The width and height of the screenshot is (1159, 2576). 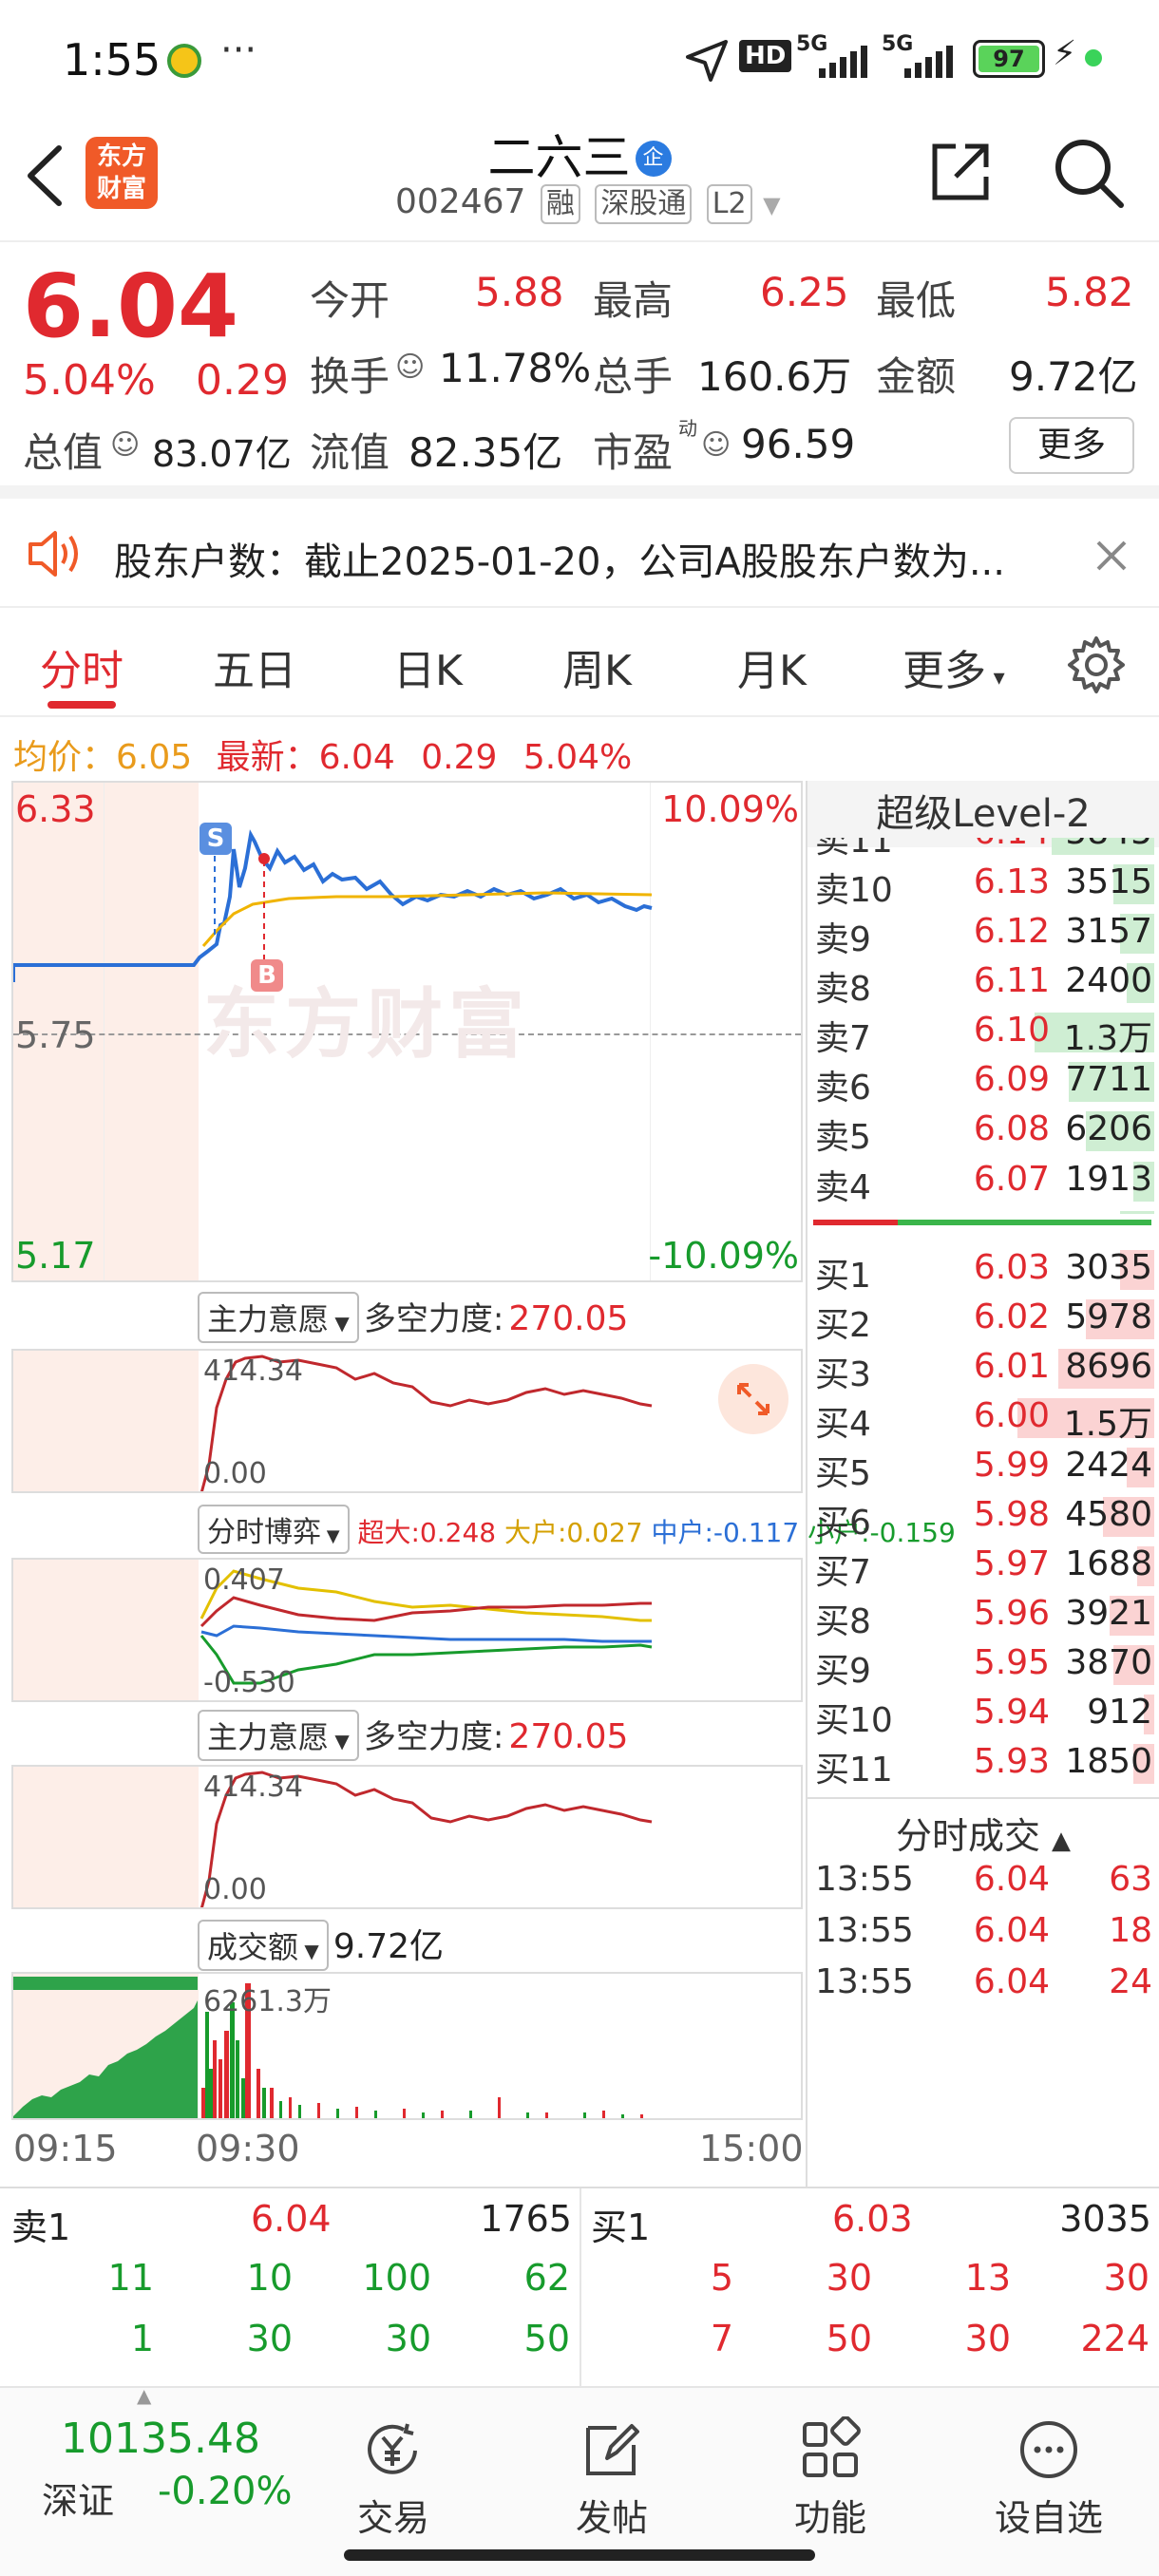 I want to click on ask-row: 卖6 6.09 7711, so click(x=981, y=1082).